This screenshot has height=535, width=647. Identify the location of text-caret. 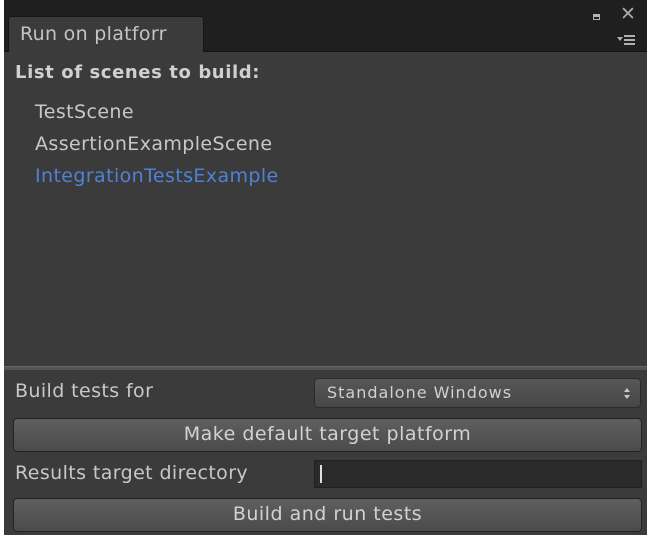
(321, 474).